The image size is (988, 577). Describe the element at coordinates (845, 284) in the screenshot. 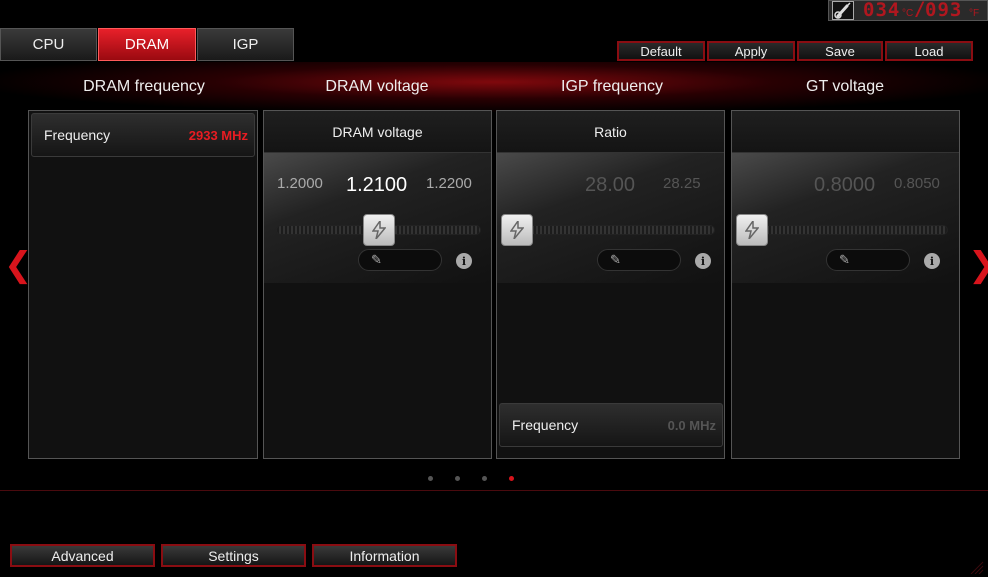

I see `gt-voltage-panel: 0.8000 0.8050 ✎ i` at that location.